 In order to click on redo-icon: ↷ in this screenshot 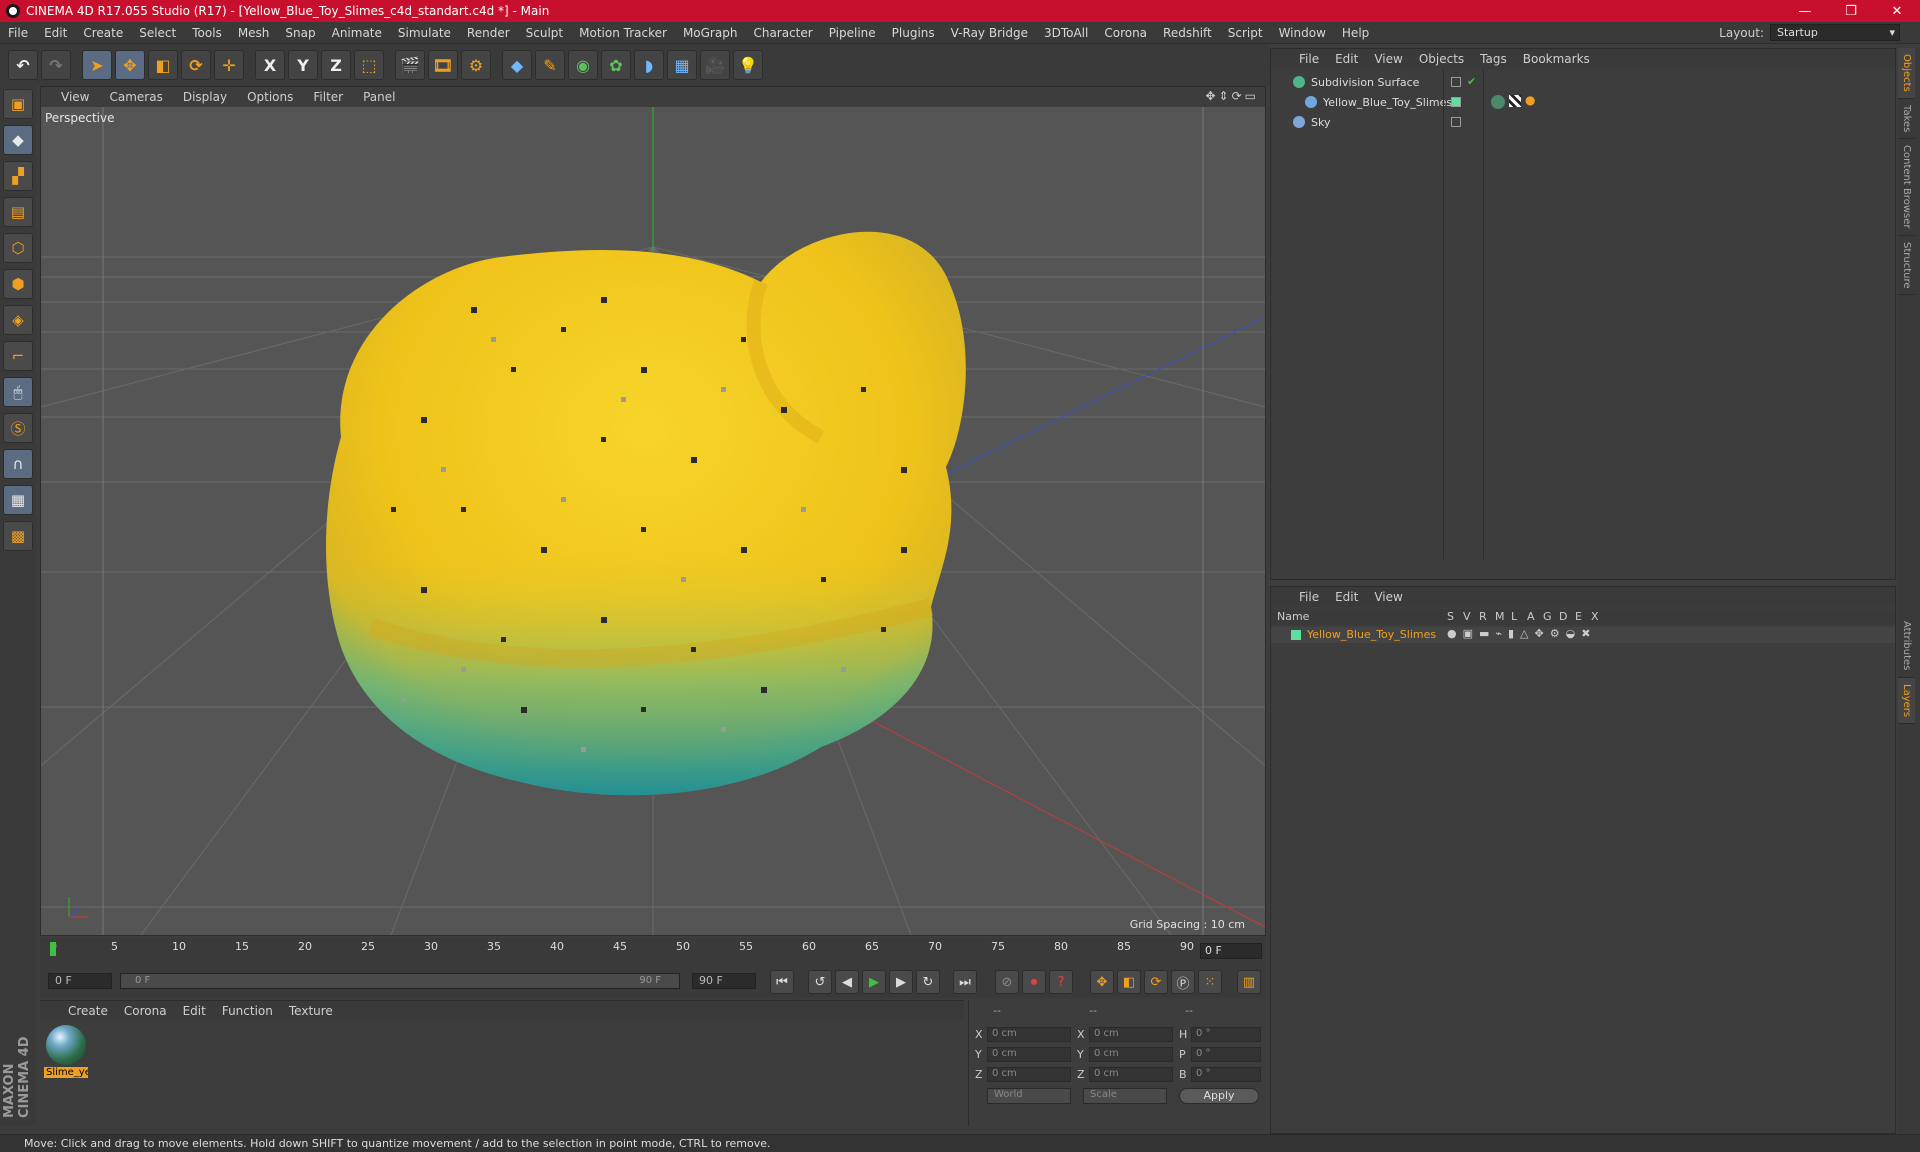, I will do `click(56, 65)`.